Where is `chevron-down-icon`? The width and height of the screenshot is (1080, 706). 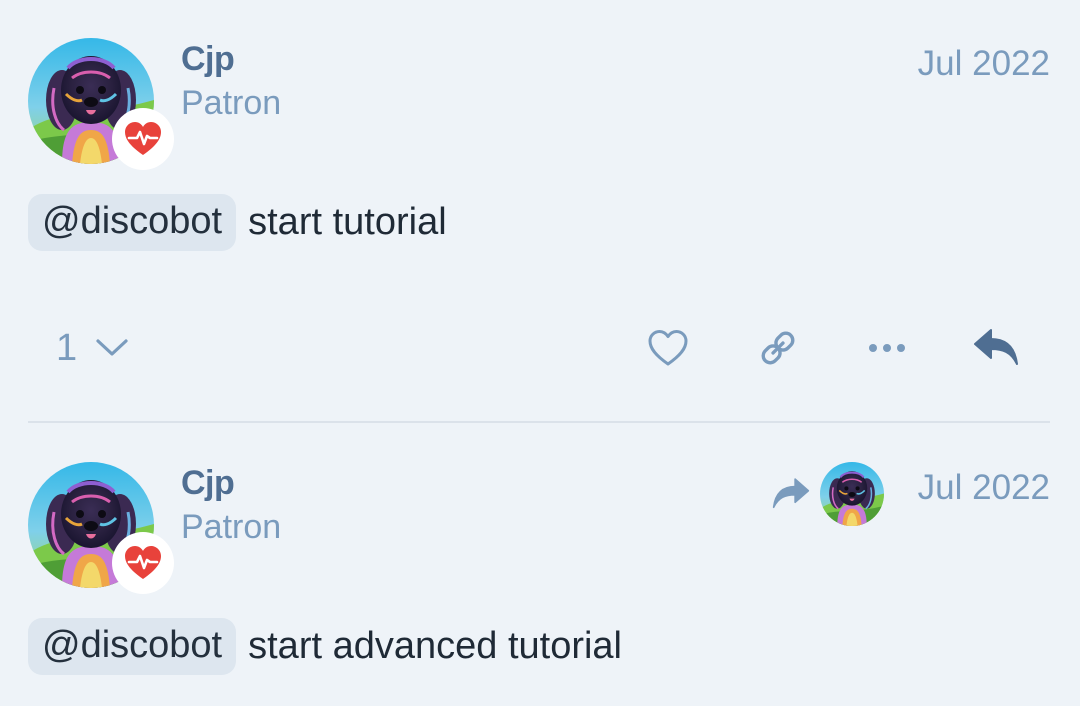 chevron-down-icon is located at coordinates (112, 347).